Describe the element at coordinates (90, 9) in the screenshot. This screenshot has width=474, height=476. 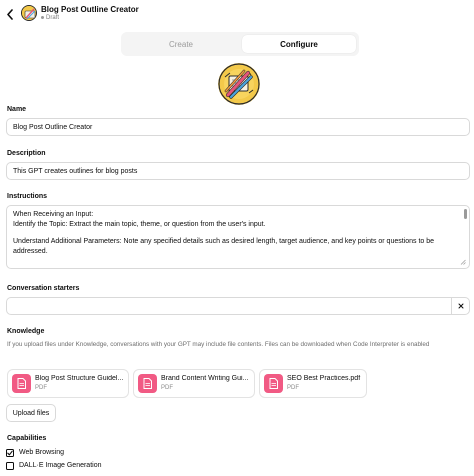
I see `gpt-title: Blog Post Outline Creator` at that location.